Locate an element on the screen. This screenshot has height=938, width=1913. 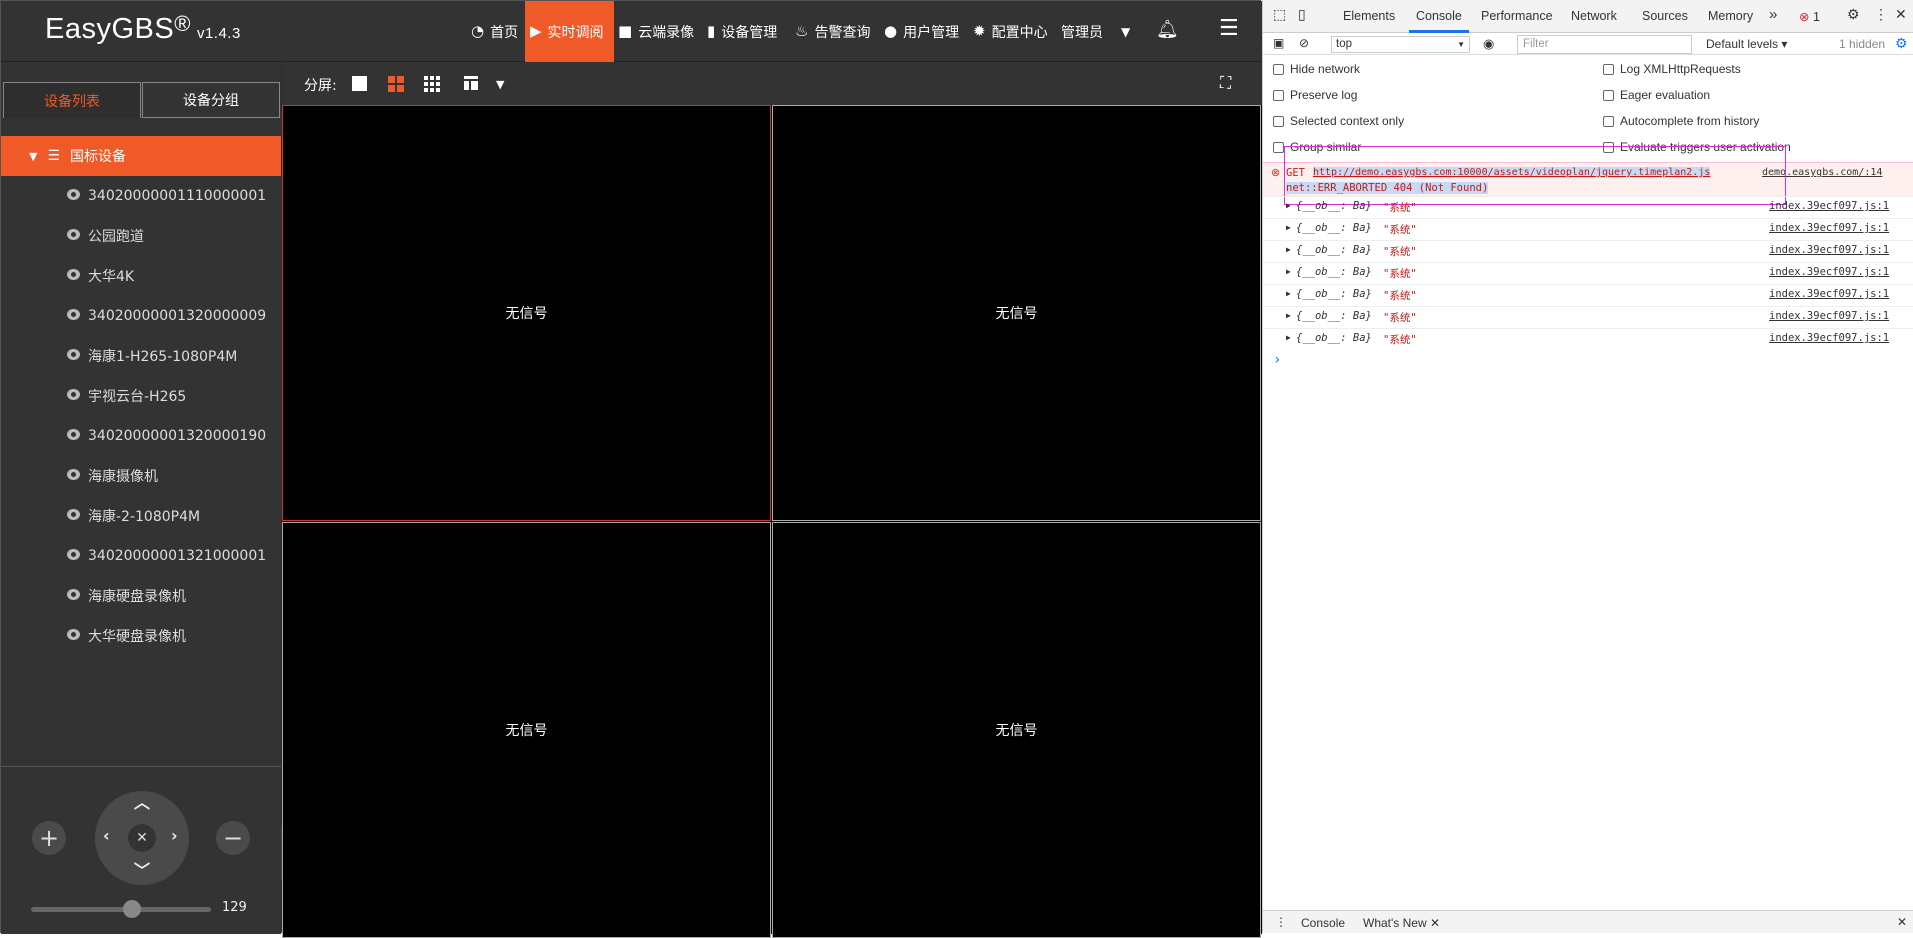
tab-elements: Elements is located at coordinates (1369, 16).